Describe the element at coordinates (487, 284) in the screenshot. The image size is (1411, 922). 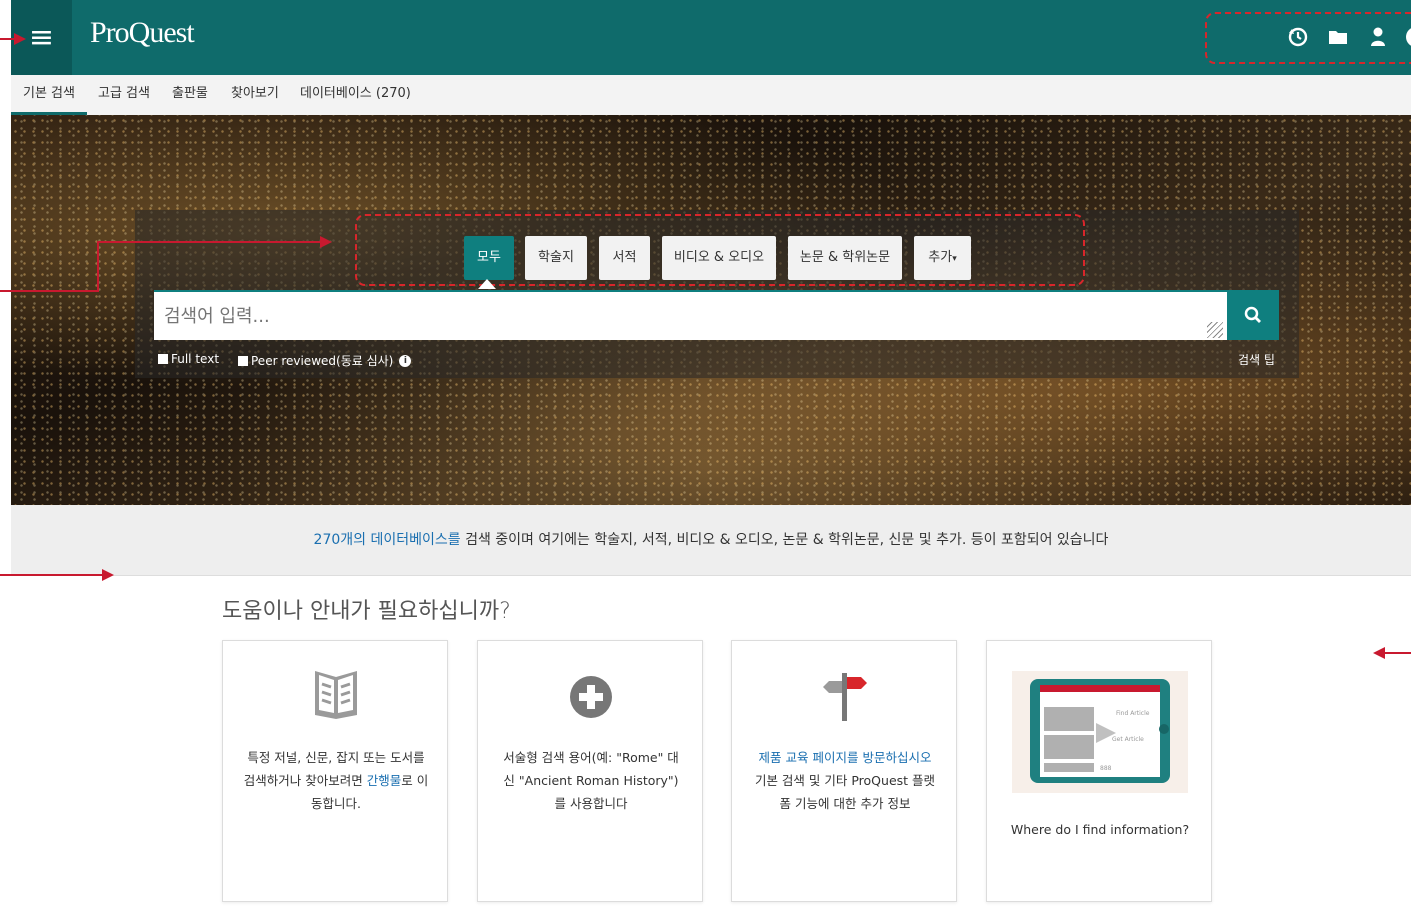
I see `caret-up-icon` at that location.